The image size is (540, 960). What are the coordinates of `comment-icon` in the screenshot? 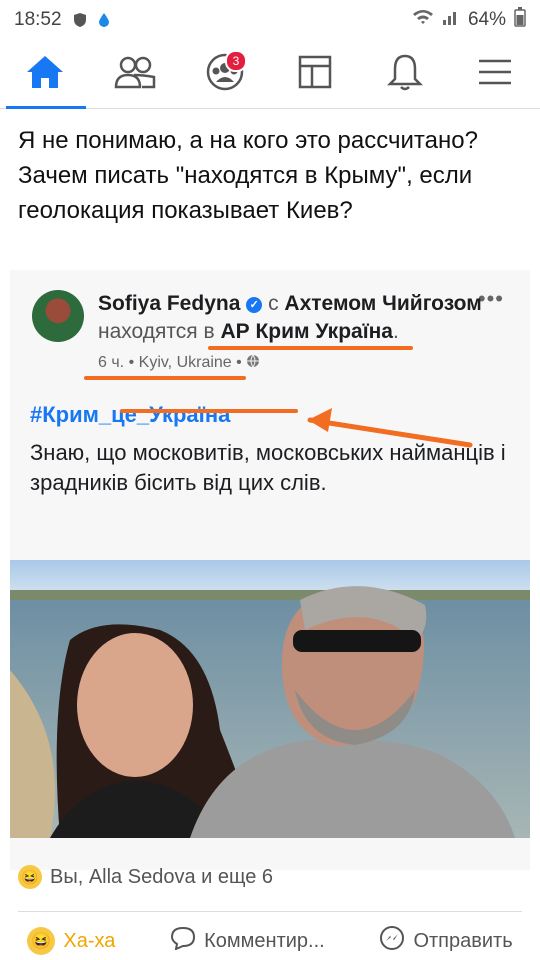 It's located at (183, 941).